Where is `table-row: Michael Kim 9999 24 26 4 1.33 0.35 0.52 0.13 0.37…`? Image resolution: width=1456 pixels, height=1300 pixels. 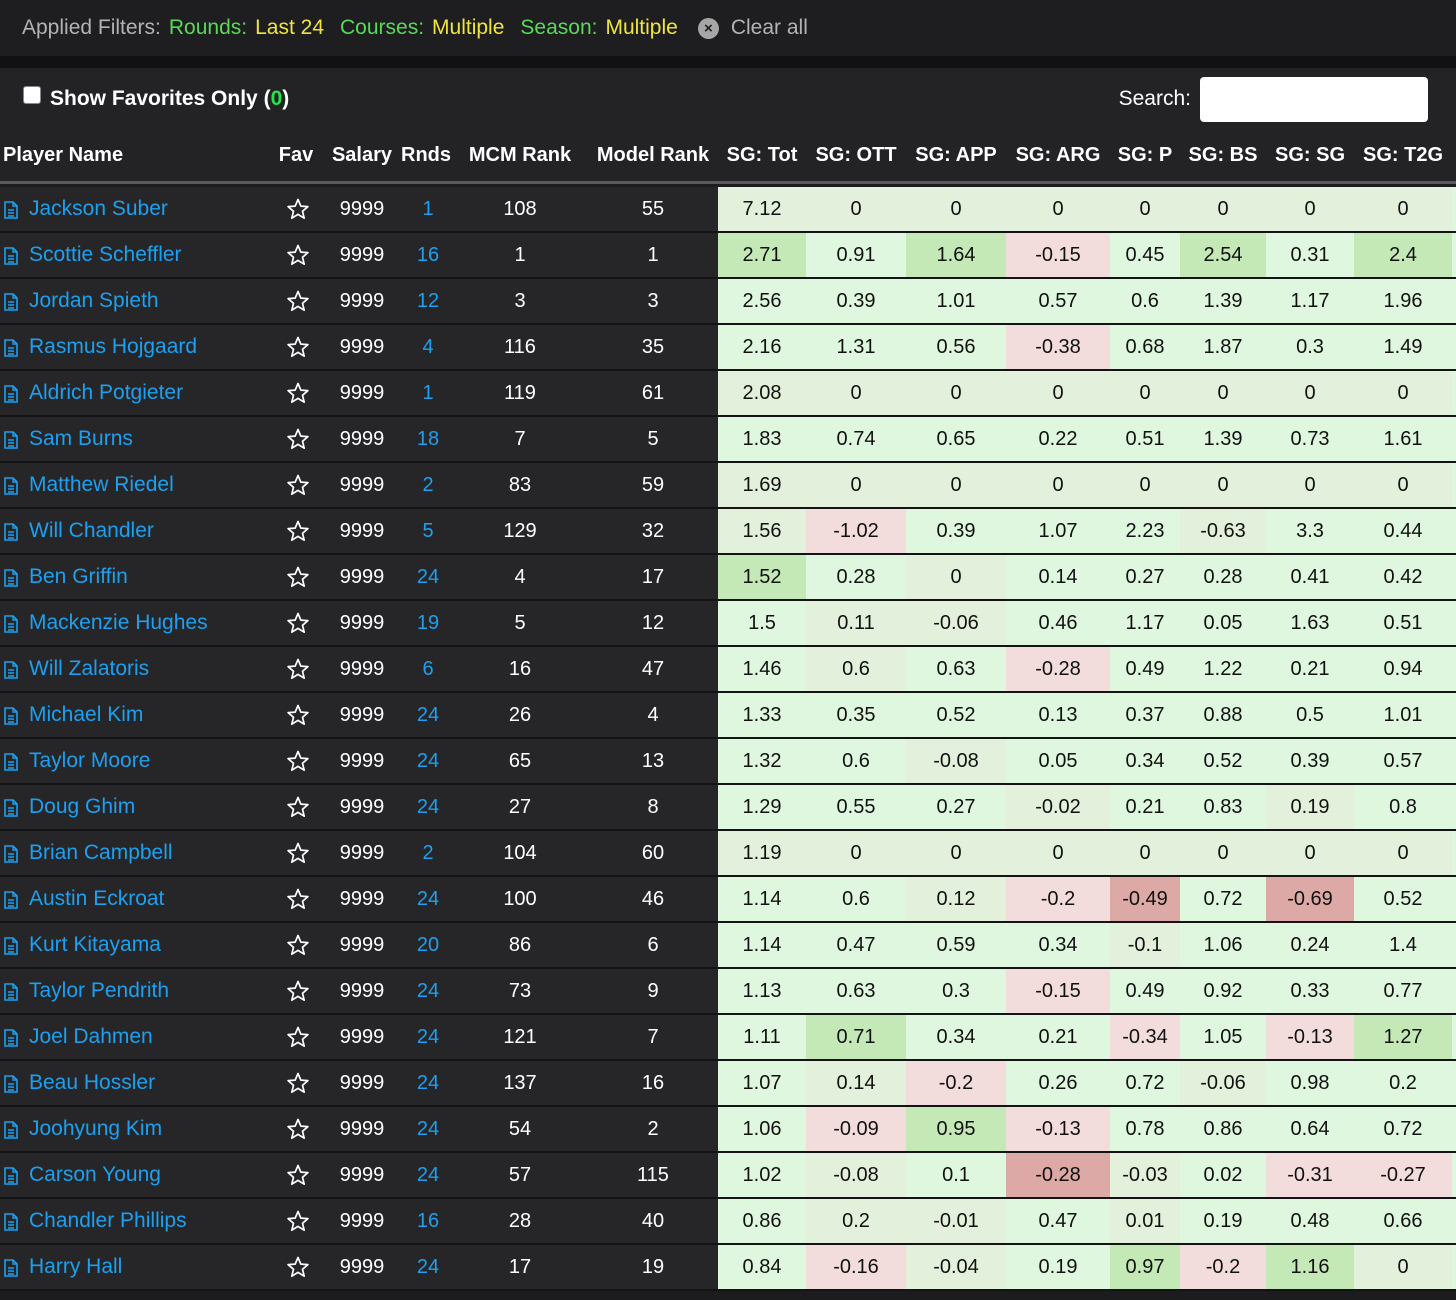 table-row: Michael Kim 9999 24 26 4 1.33 0.35 0.52 0.13 0.37… is located at coordinates (728, 716).